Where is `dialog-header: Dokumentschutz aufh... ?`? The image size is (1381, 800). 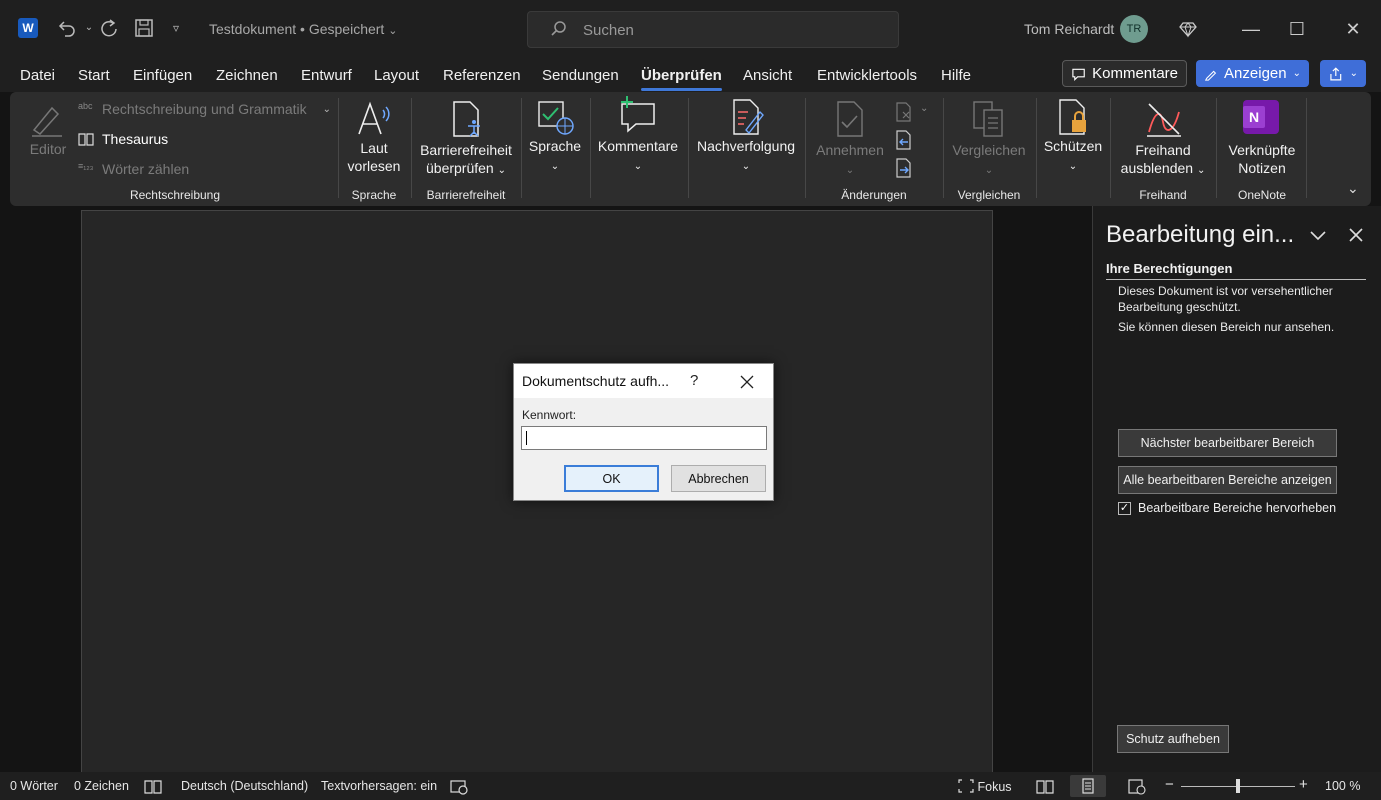 dialog-header: Dokumentschutz aufh... ? is located at coordinates (643, 381).